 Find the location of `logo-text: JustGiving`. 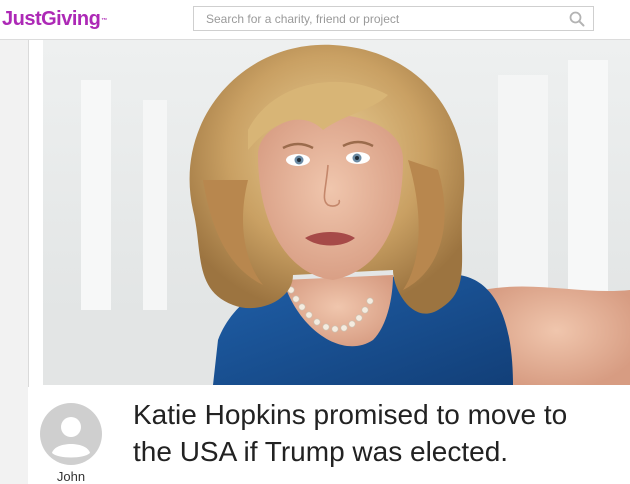

logo-text: JustGiving is located at coordinates (51, 19).